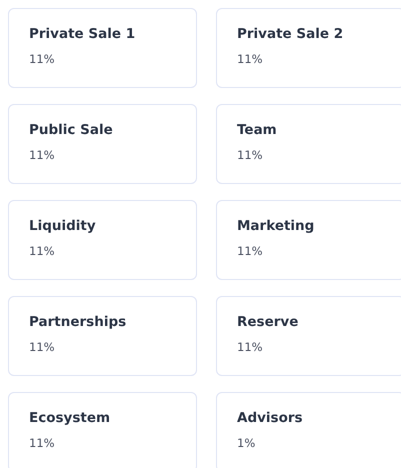 Image resolution: width=401 pixels, height=468 pixels. Describe the element at coordinates (77, 322) in the screenshot. I see `allocation-name: Partnerships` at that location.